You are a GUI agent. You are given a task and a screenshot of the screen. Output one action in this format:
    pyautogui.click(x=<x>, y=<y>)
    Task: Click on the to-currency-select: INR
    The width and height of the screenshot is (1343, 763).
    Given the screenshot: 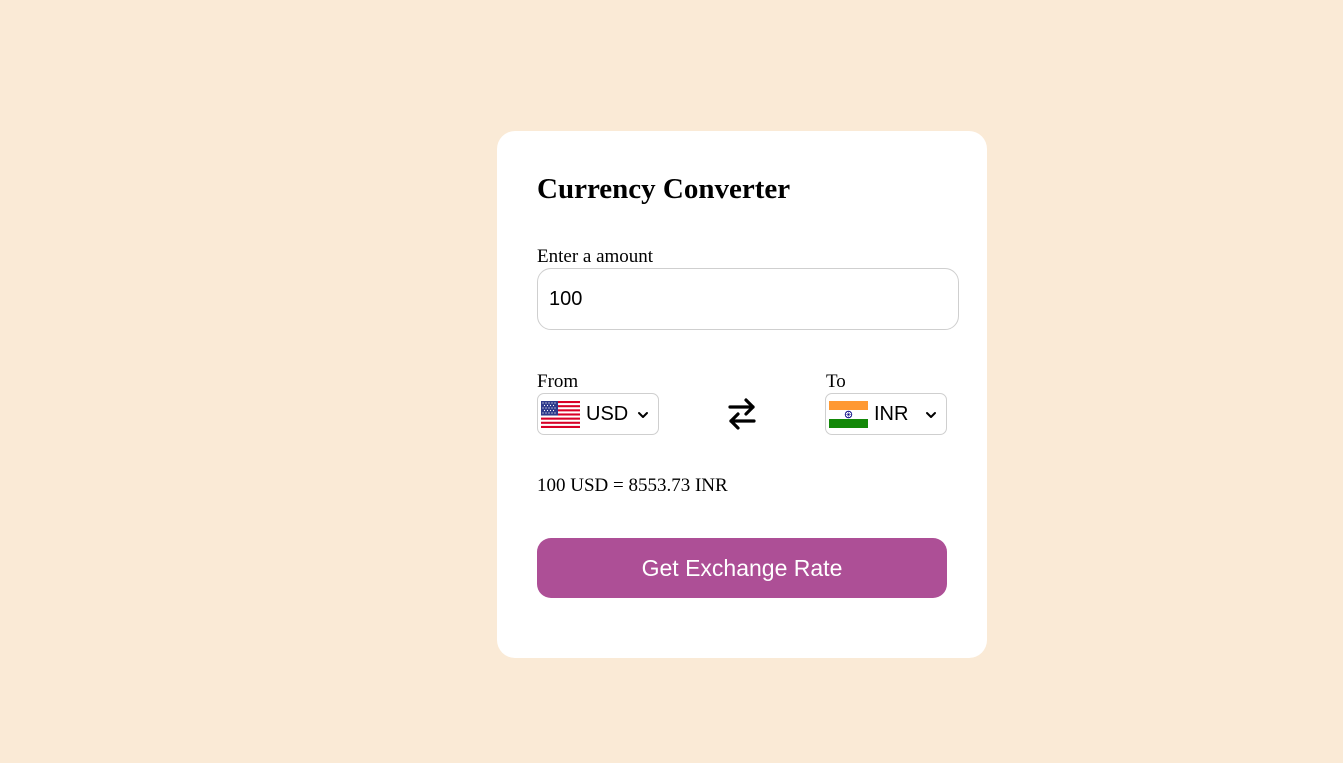 What is the action you would take?
    pyautogui.click(x=886, y=414)
    